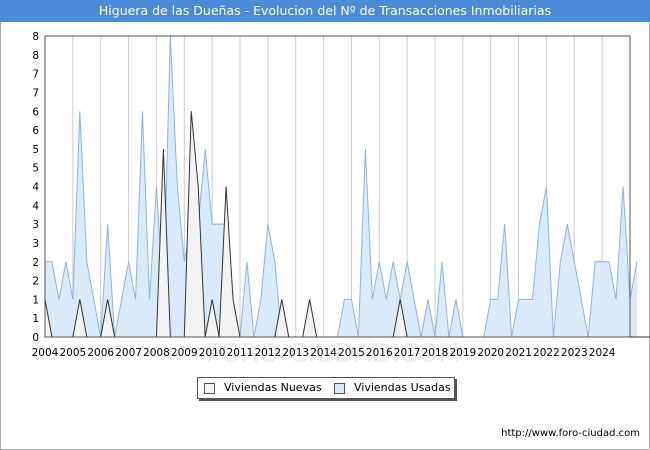 The width and height of the screenshot is (650, 450). What do you see at coordinates (339, 388) in the screenshot?
I see `legend-swatch-usadas` at bounding box center [339, 388].